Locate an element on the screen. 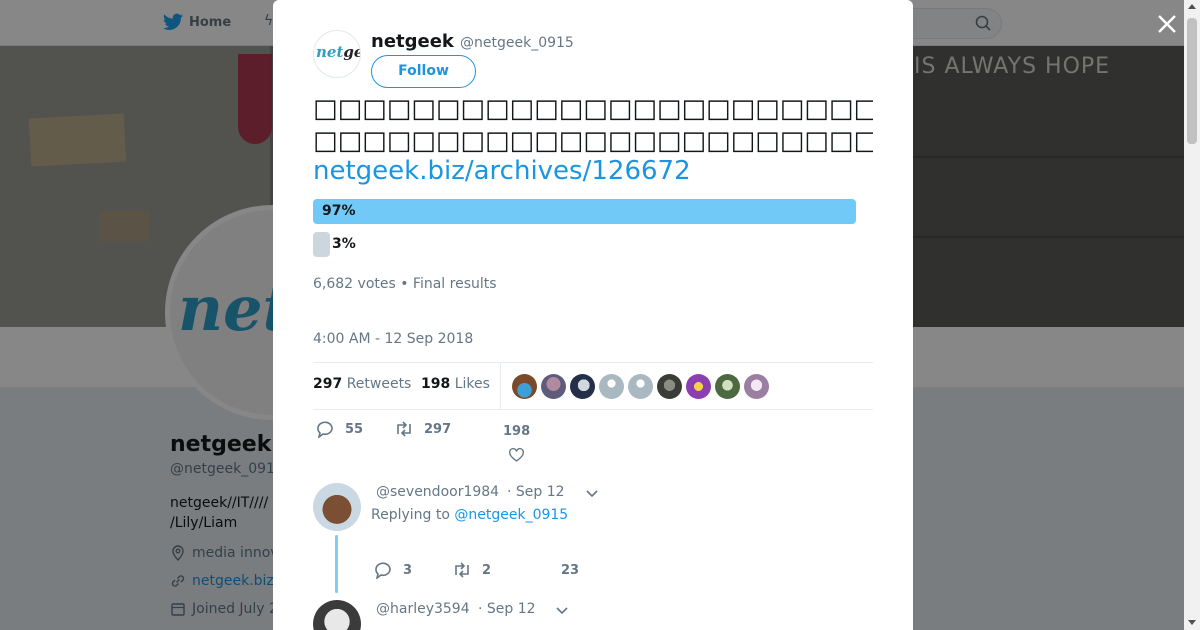  retweets-stat: 297 Retweets is located at coordinates (362, 384).